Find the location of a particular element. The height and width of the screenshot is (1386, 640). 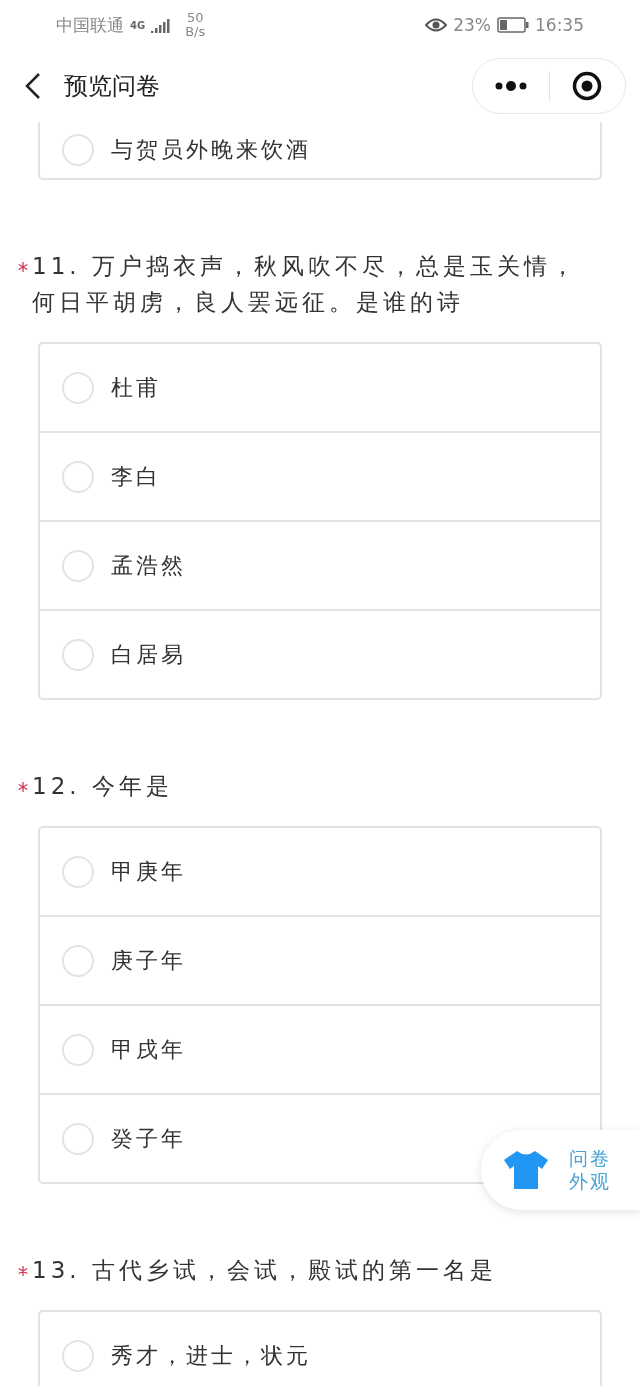

option-label: 李白 is located at coordinates (136, 476).